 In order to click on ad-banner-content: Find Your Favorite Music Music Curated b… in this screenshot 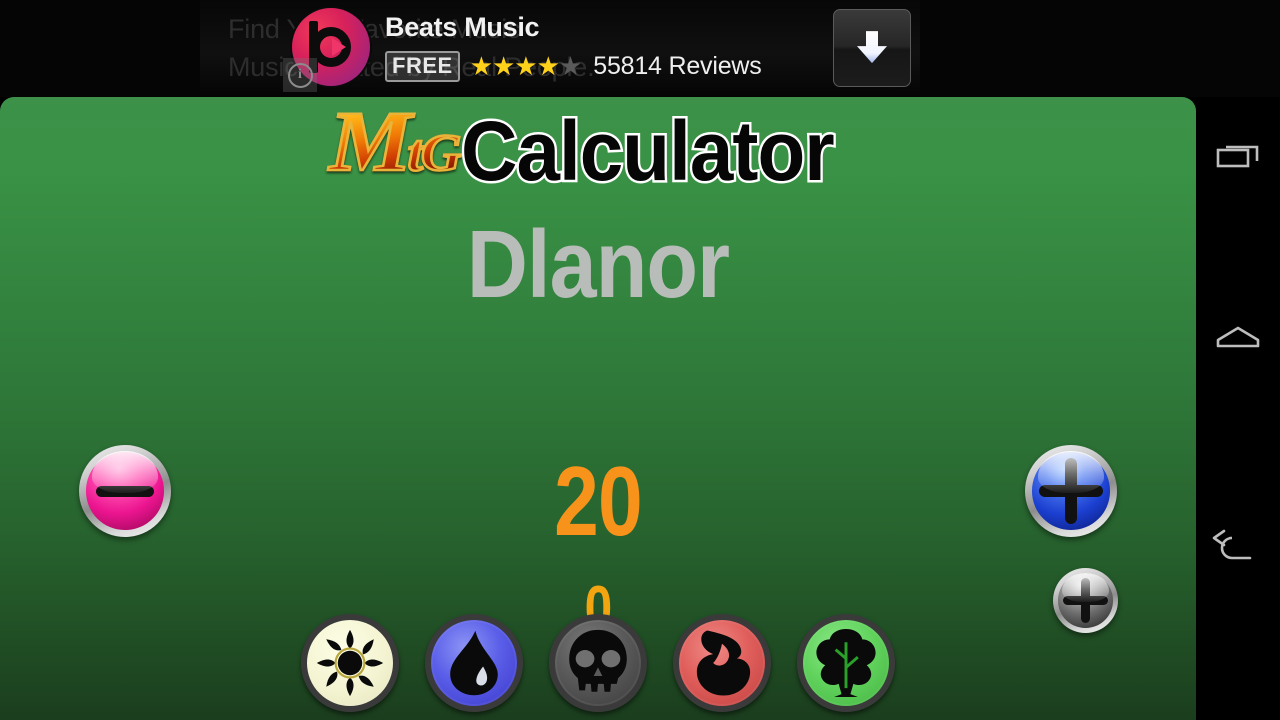, I will do `click(560, 48)`.